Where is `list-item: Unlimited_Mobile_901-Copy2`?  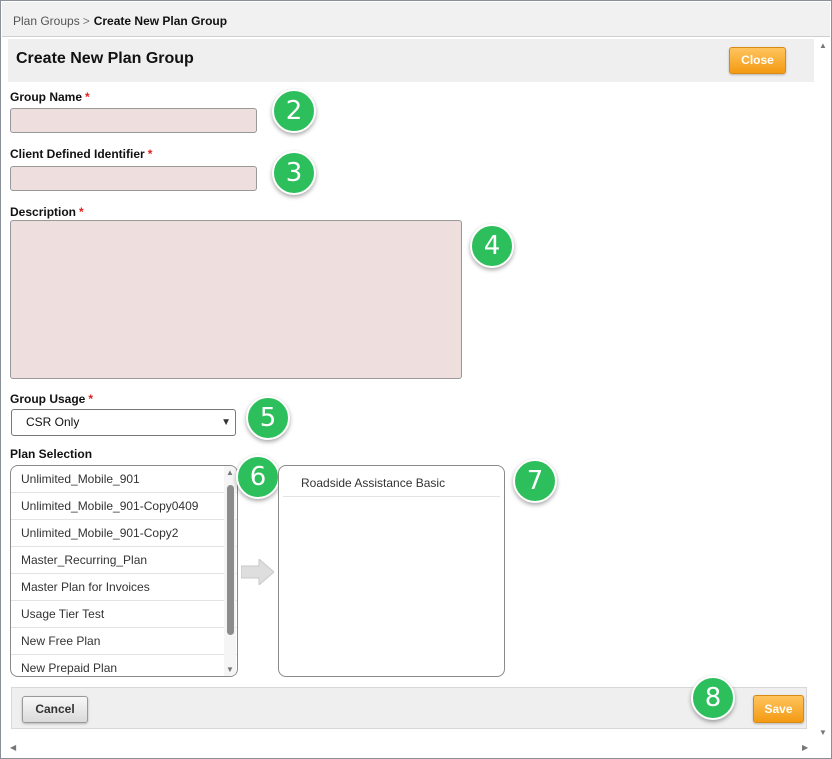
list-item: Unlimited_Mobile_901-Copy2 is located at coordinates (124, 533).